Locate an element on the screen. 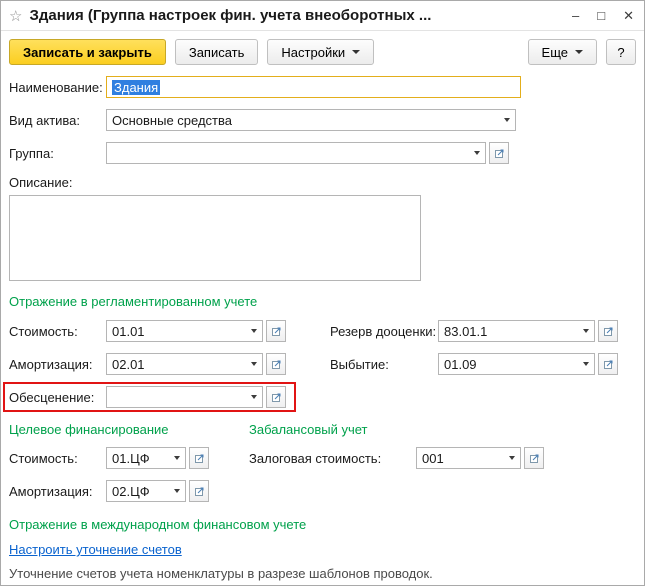 The width and height of the screenshot is (645, 586). settings-label: Настройки is located at coordinates (313, 52).